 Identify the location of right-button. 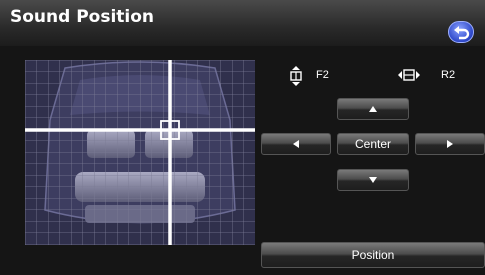
(450, 144).